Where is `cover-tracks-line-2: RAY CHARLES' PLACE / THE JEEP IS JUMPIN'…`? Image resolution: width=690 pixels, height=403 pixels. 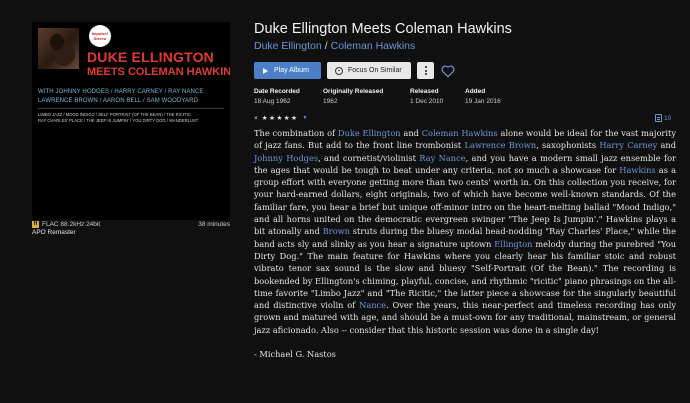 cover-tracks-line-2: RAY CHARLES' PLACE / THE JEEP IS JUMPIN'… is located at coordinates (118, 120).